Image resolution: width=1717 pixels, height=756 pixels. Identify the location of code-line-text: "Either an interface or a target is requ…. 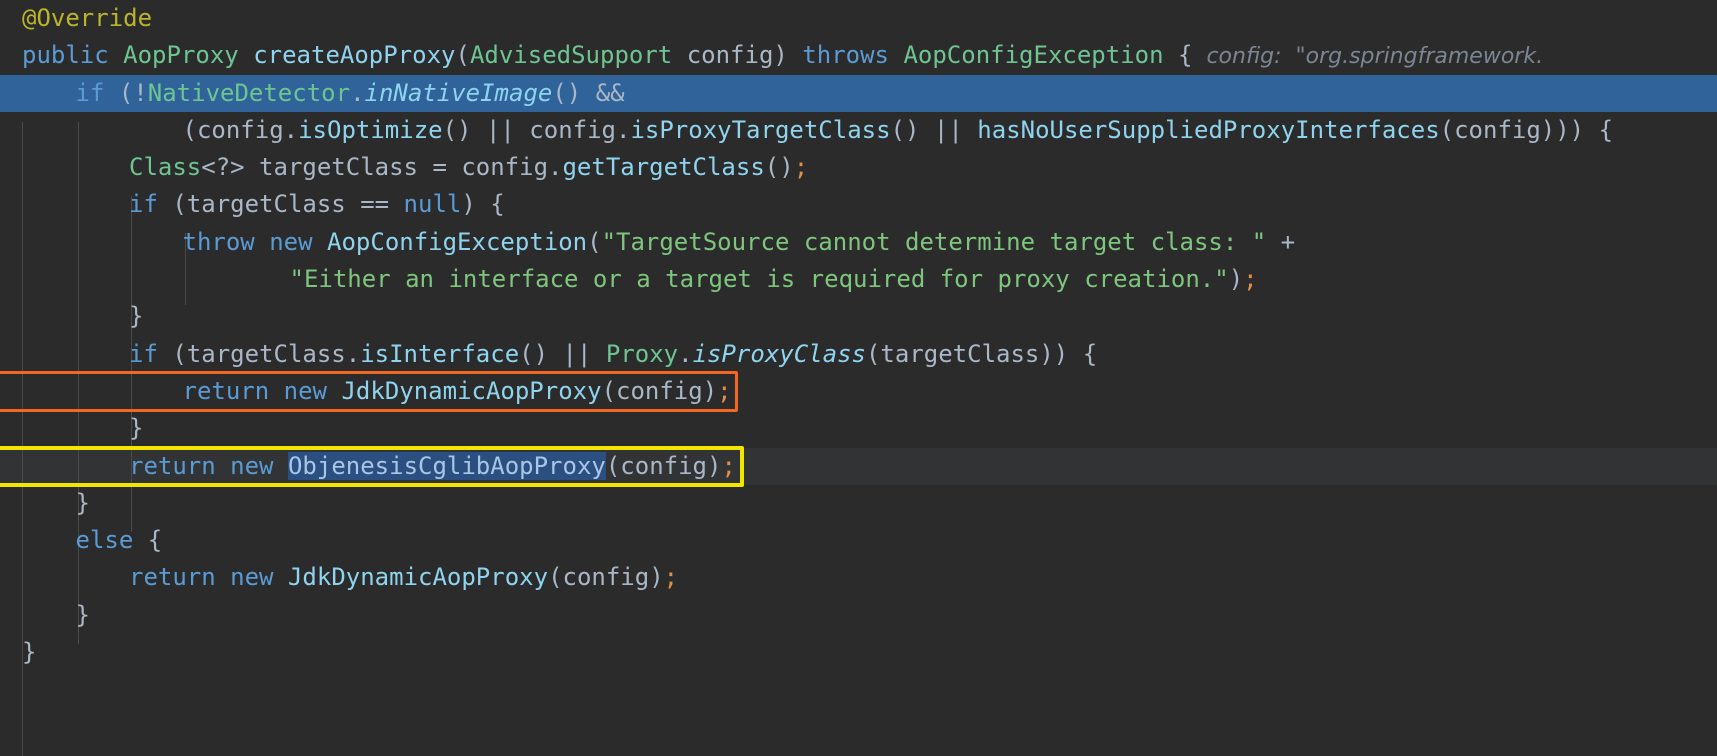
(629, 279).